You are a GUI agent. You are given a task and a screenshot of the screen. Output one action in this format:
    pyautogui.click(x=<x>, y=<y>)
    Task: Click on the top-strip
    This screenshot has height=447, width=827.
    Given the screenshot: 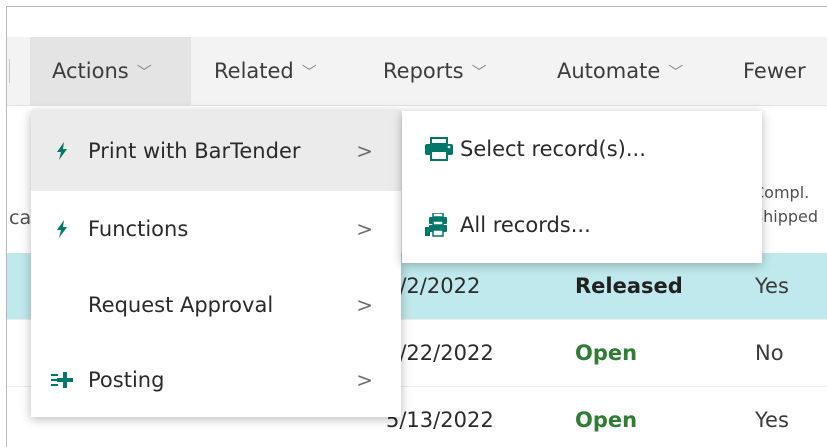 What is the action you would take?
    pyautogui.click(x=417, y=22)
    